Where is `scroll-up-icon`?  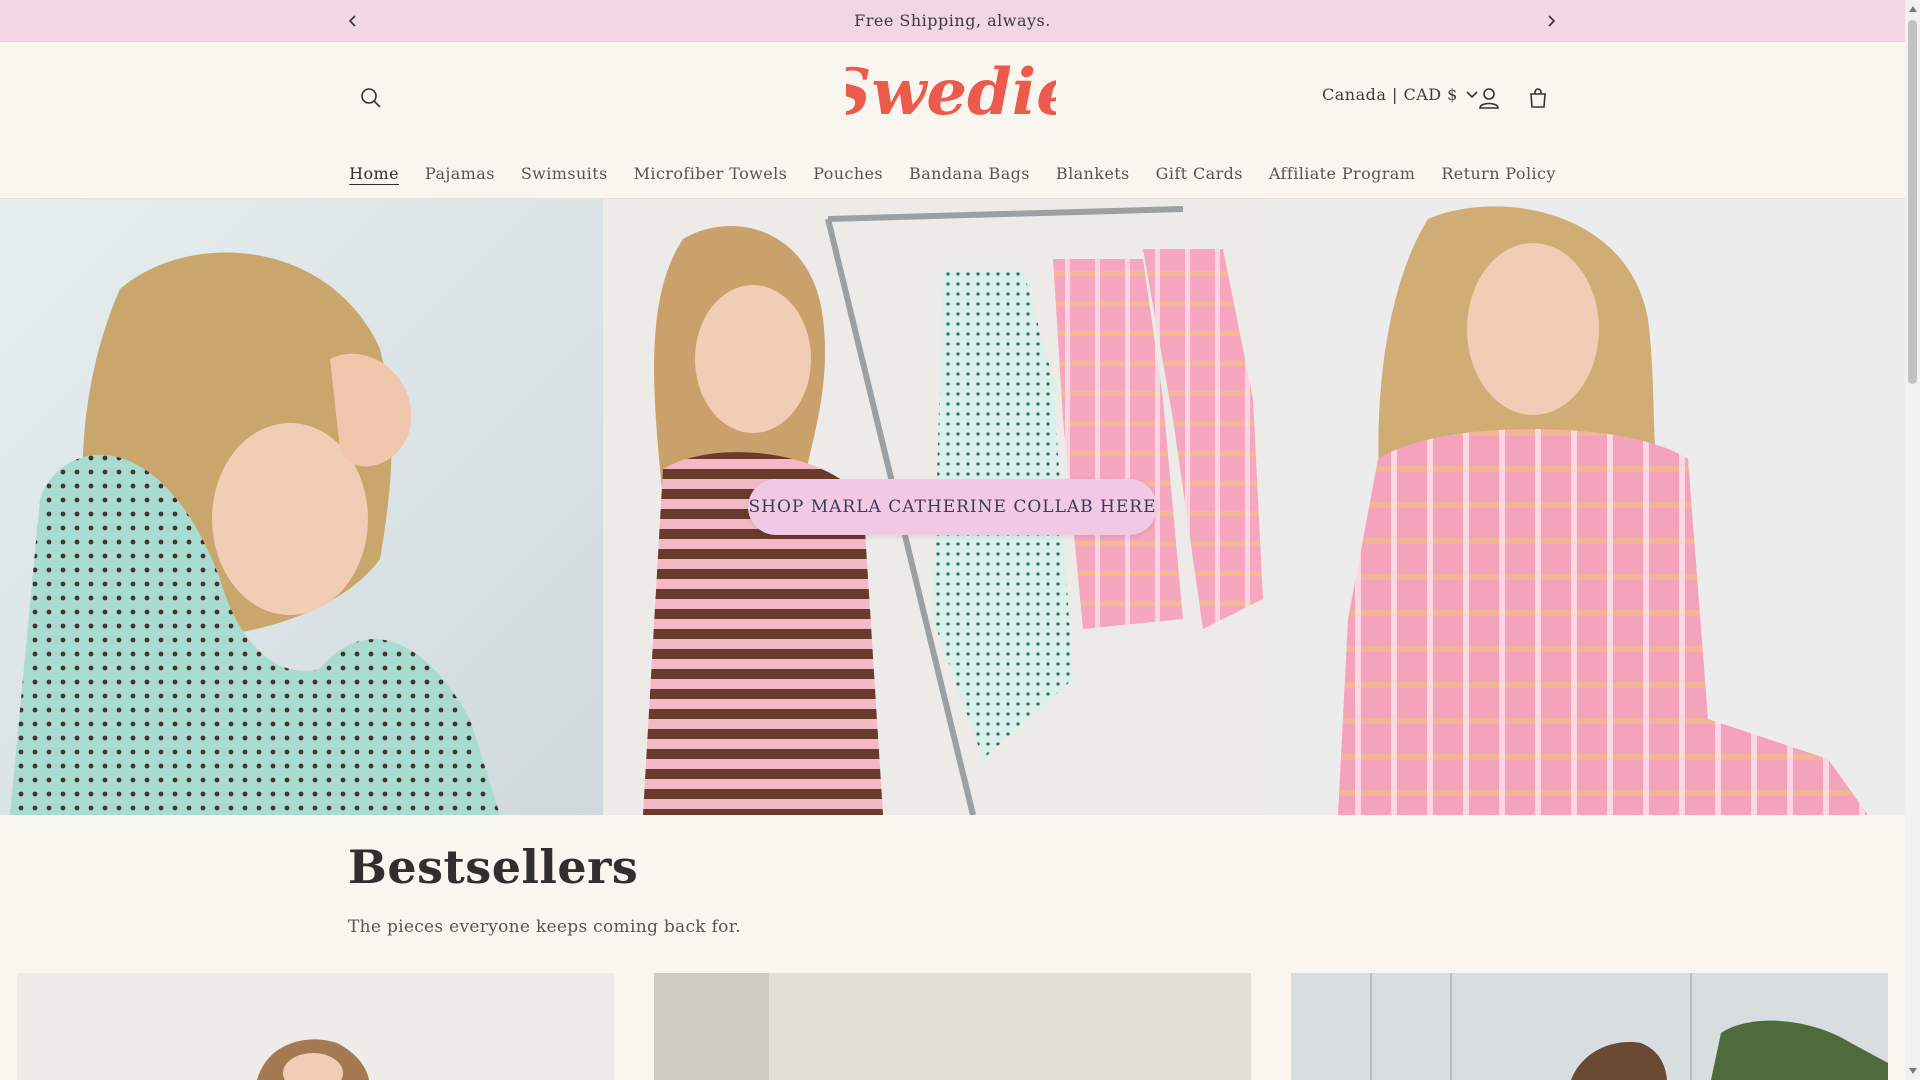 scroll-up-icon is located at coordinates (1912, 9).